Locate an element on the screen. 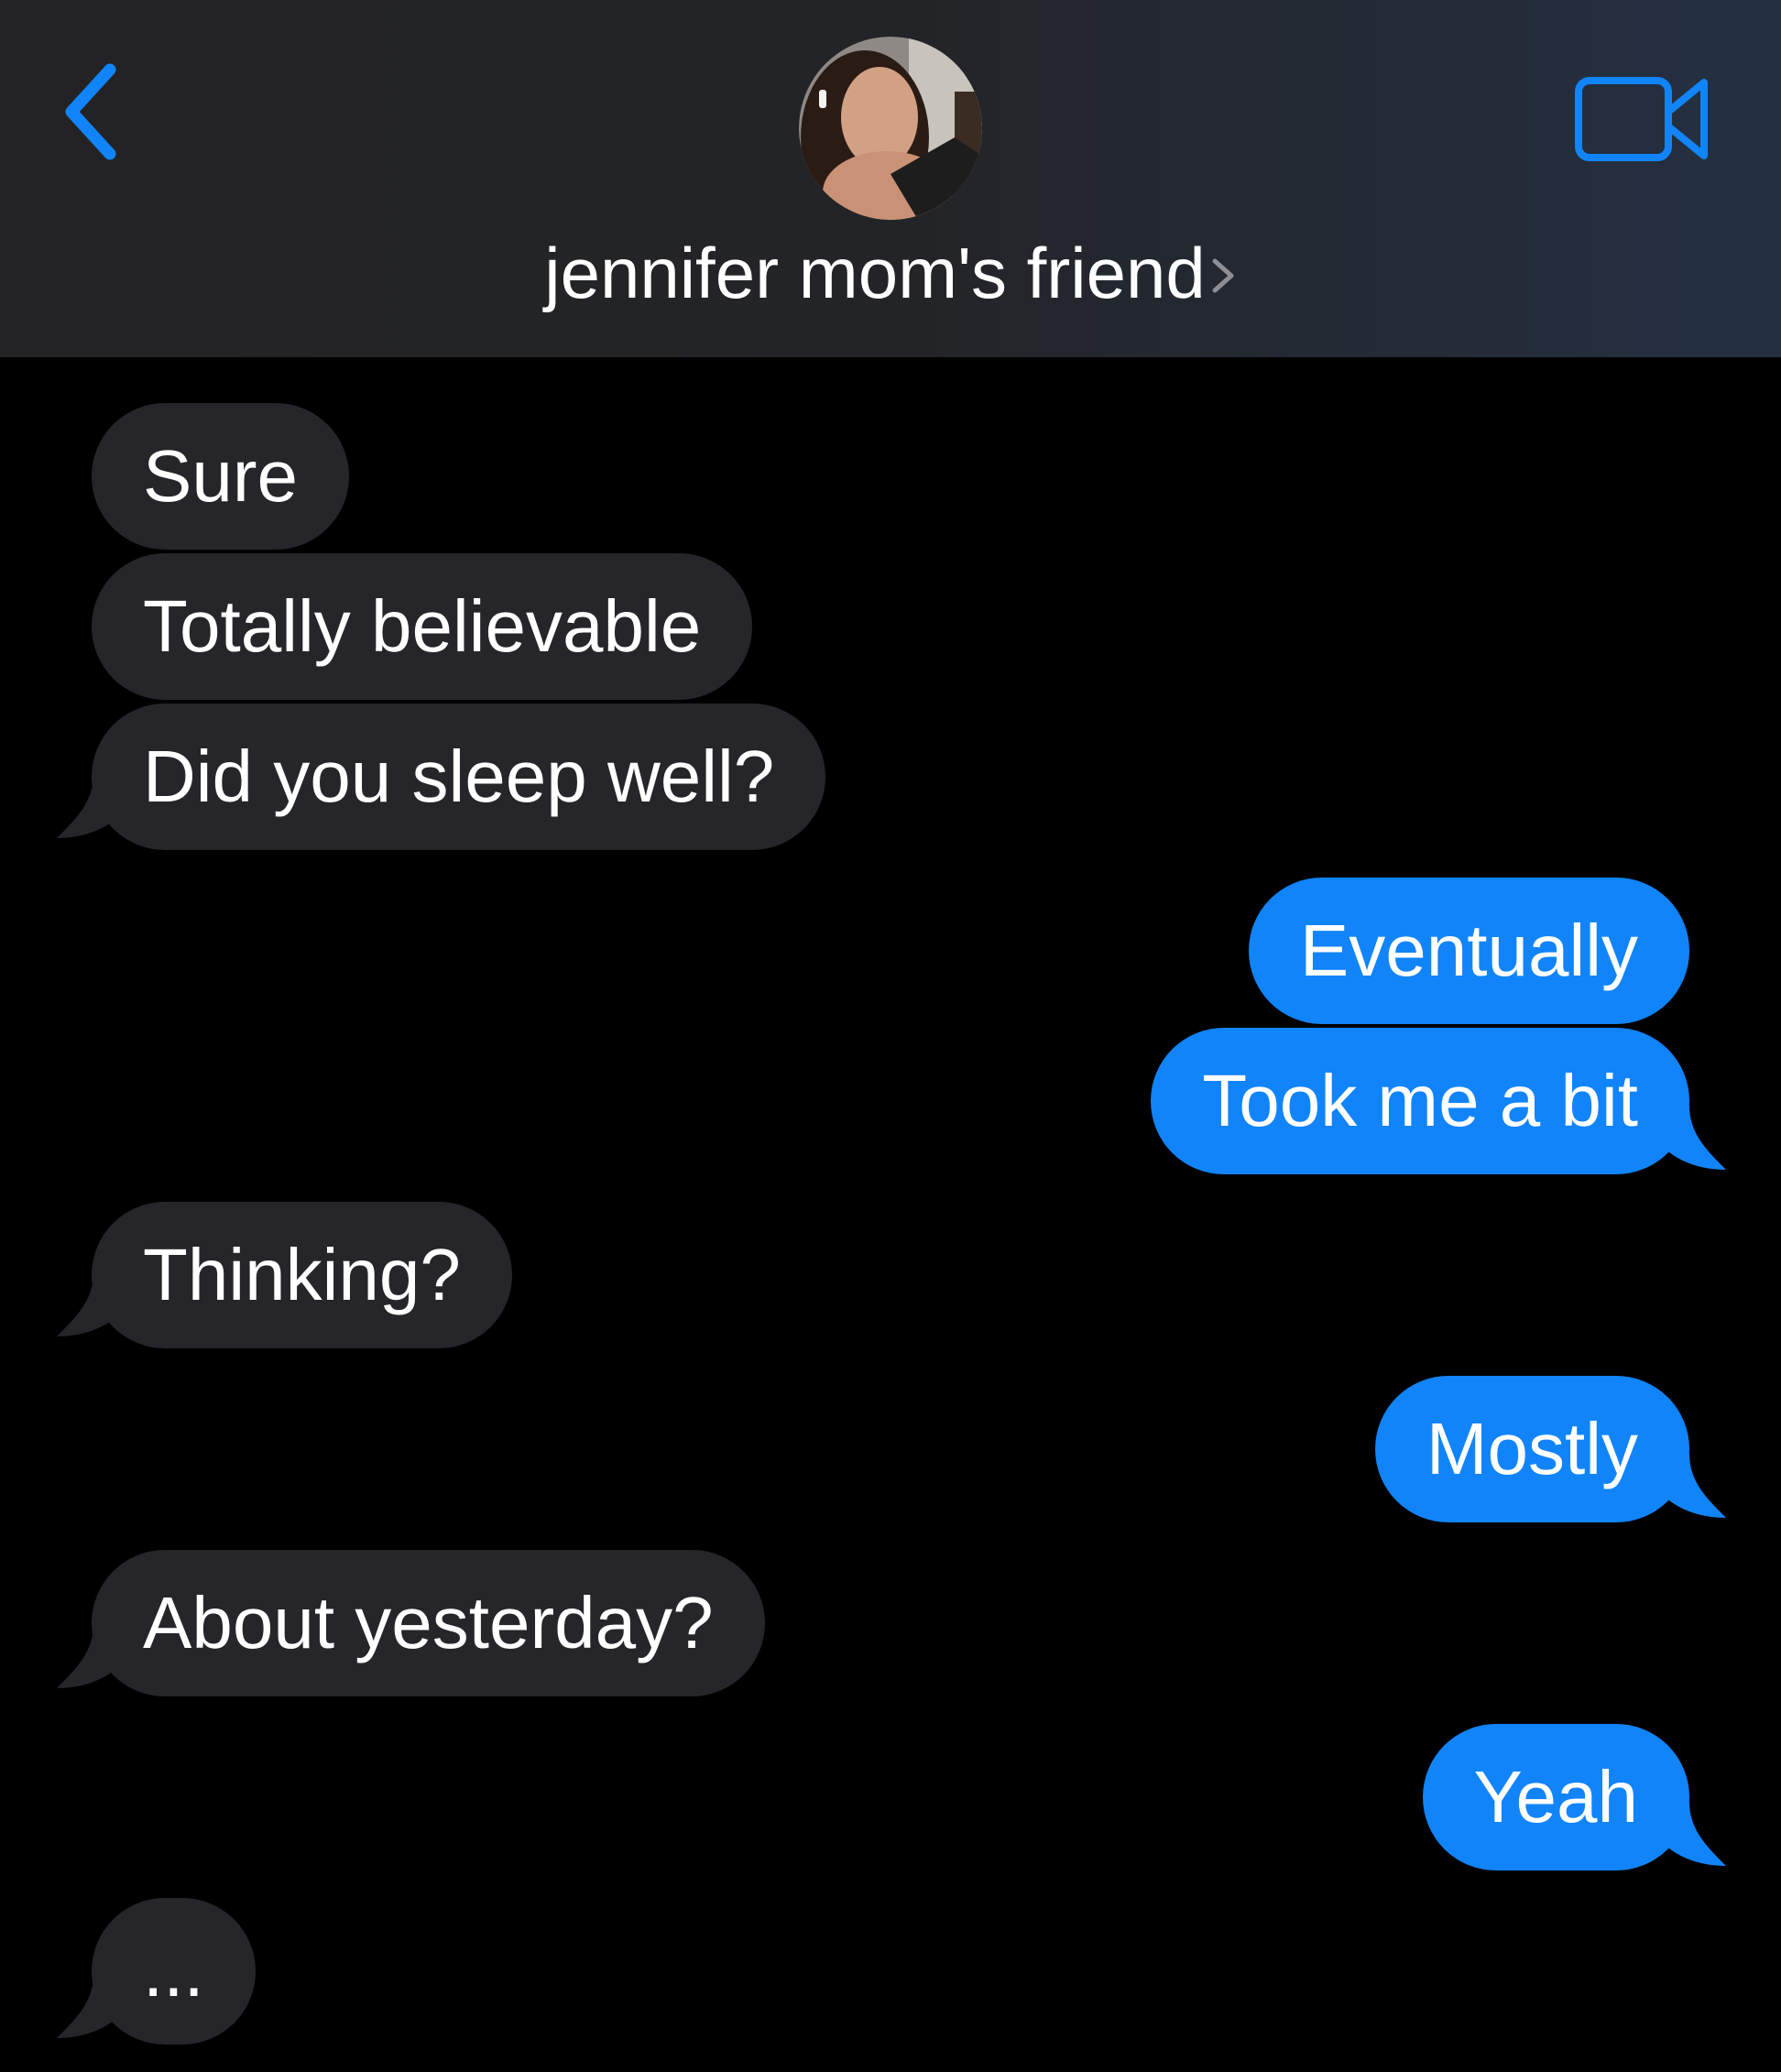 Image resolution: width=1781 pixels, height=2072 pixels. message-bubble-received: Totally believable is located at coordinates (422, 627).